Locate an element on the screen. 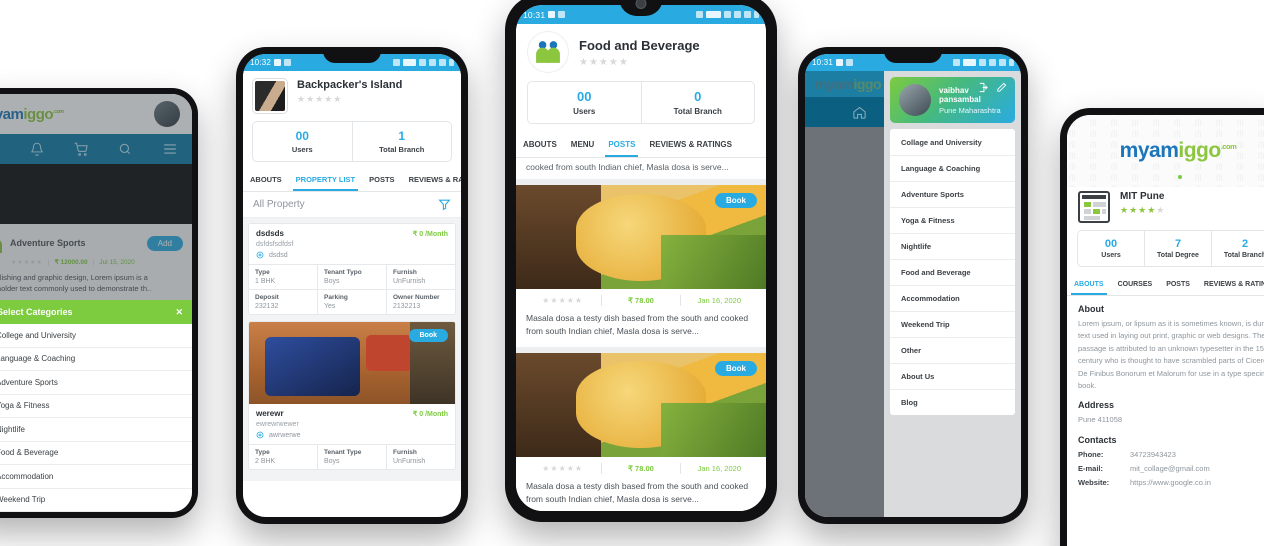  property-location: dsdsd is located at coordinates (278, 255).